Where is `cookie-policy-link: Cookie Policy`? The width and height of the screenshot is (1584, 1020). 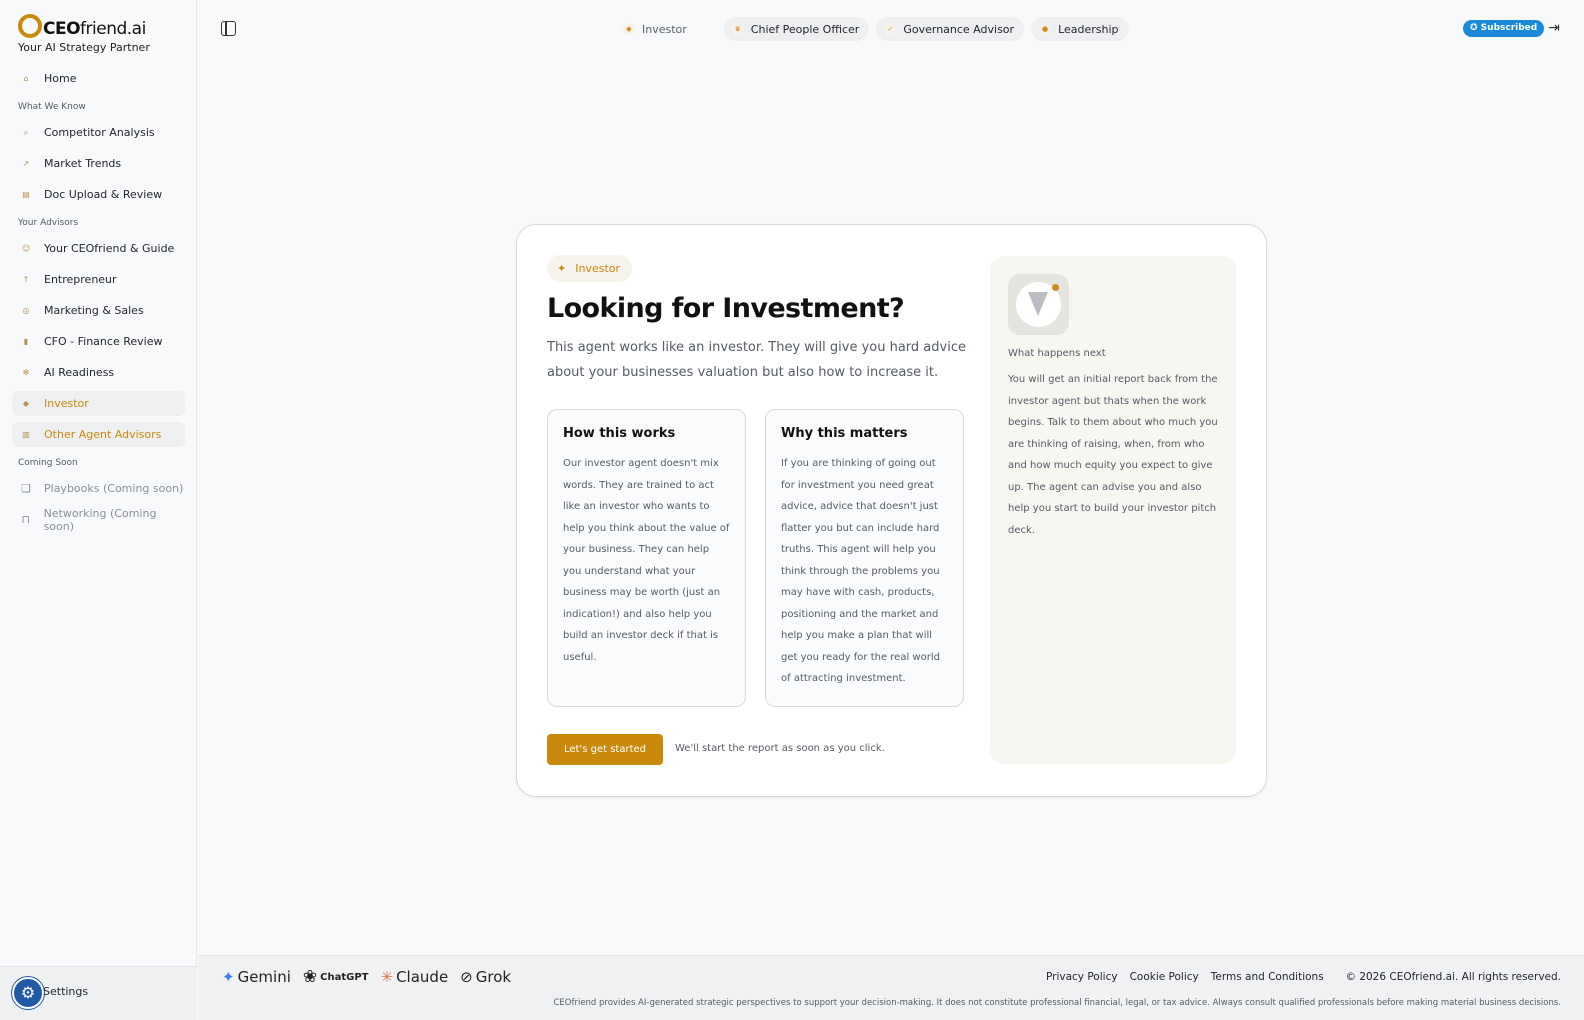
cookie-policy-link: Cookie Policy is located at coordinates (1164, 977).